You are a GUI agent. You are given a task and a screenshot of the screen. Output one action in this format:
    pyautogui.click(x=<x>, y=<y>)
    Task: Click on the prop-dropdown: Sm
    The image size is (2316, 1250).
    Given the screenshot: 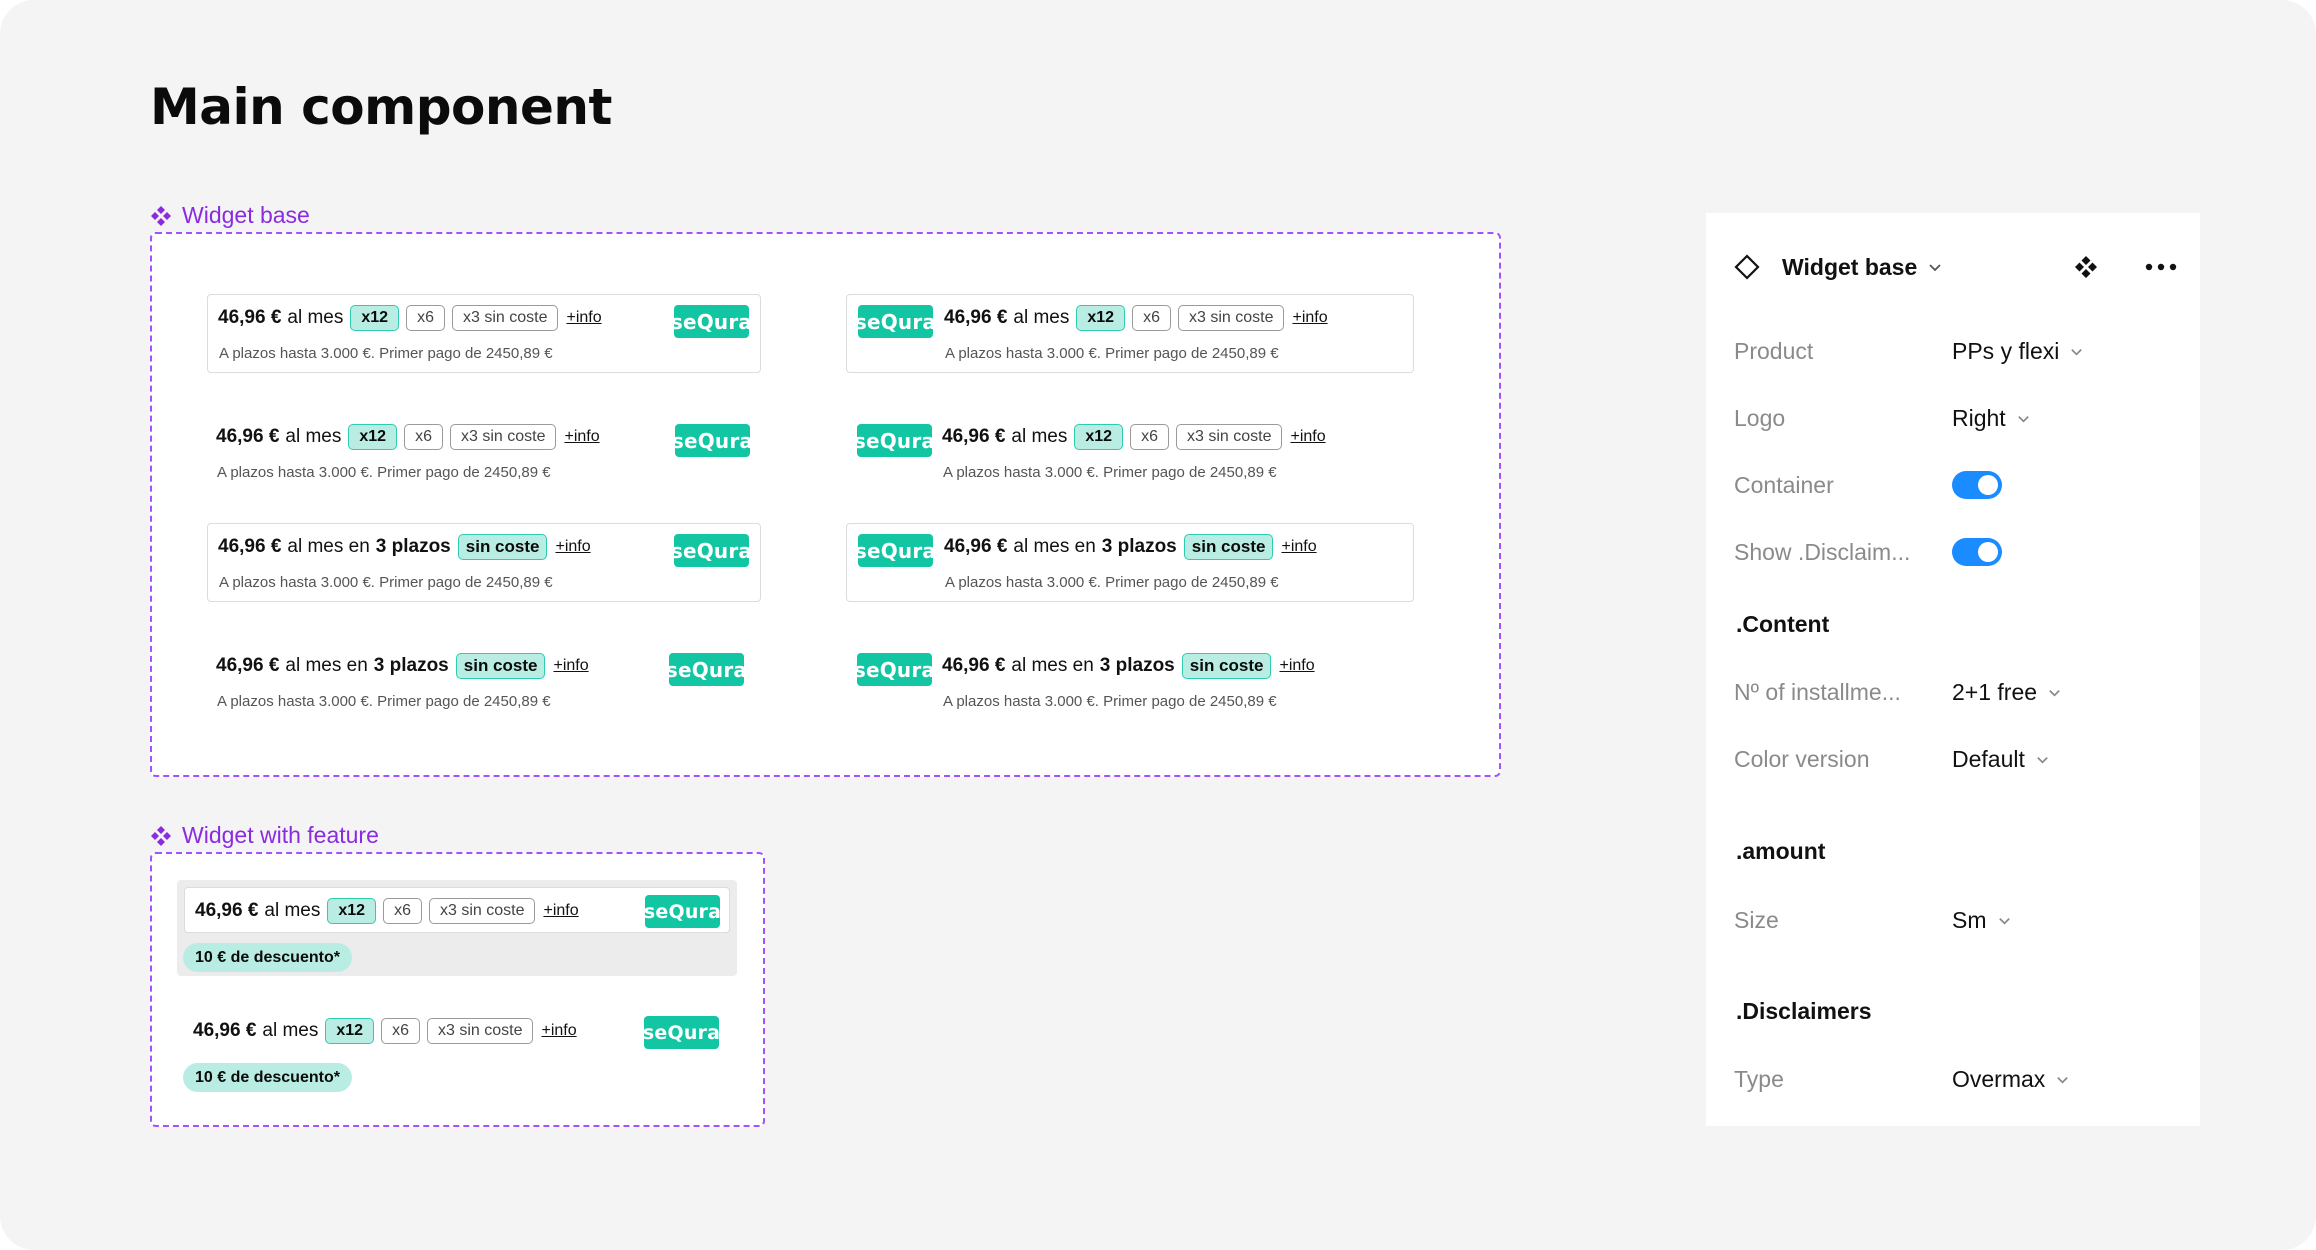 What is the action you would take?
    pyautogui.click(x=1982, y=920)
    